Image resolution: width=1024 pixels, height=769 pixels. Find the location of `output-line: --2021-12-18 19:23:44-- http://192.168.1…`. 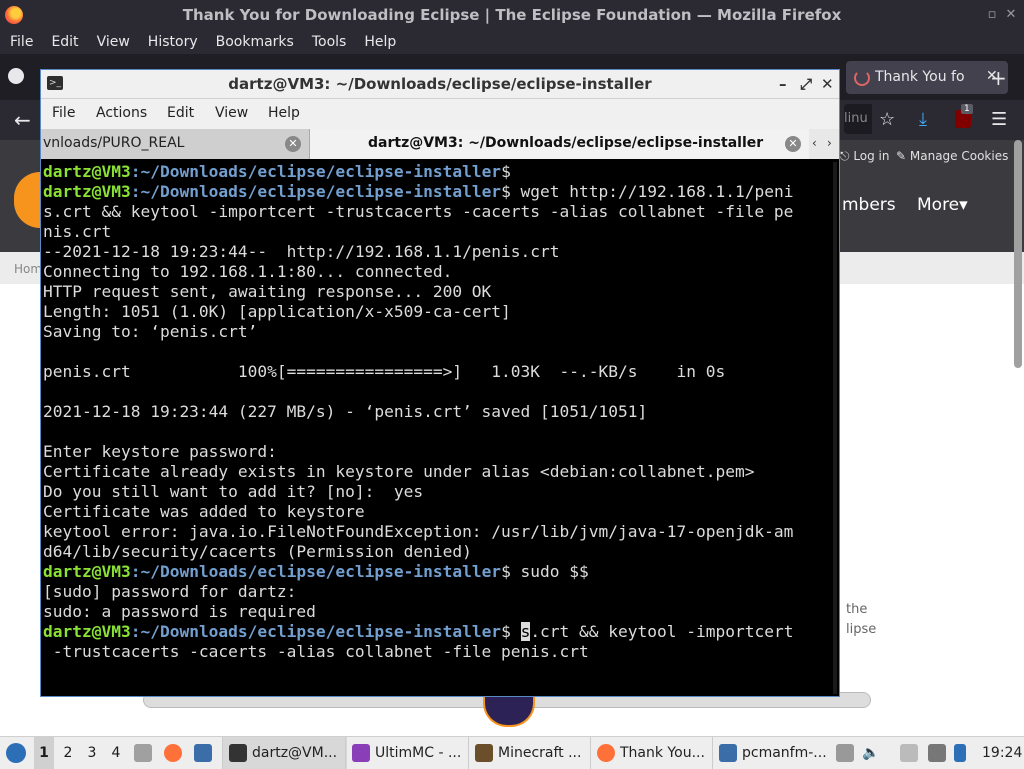

output-line: --2021-12-18 19:23:44-- http://192.168.1… is located at coordinates (301, 251).